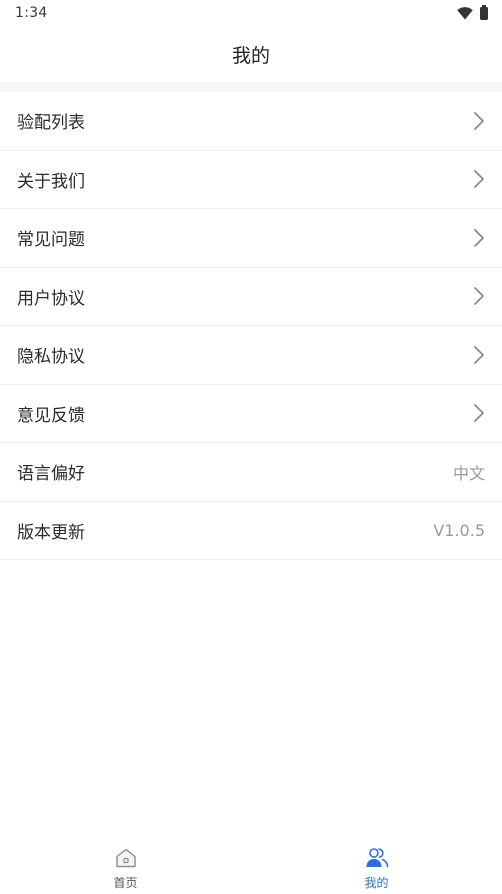 Image resolution: width=502 pixels, height=894 pixels. What do you see at coordinates (251, 414) in the screenshot?
I see `menu-item-feedback: 意见反馈` at bounding box center [251, 414].